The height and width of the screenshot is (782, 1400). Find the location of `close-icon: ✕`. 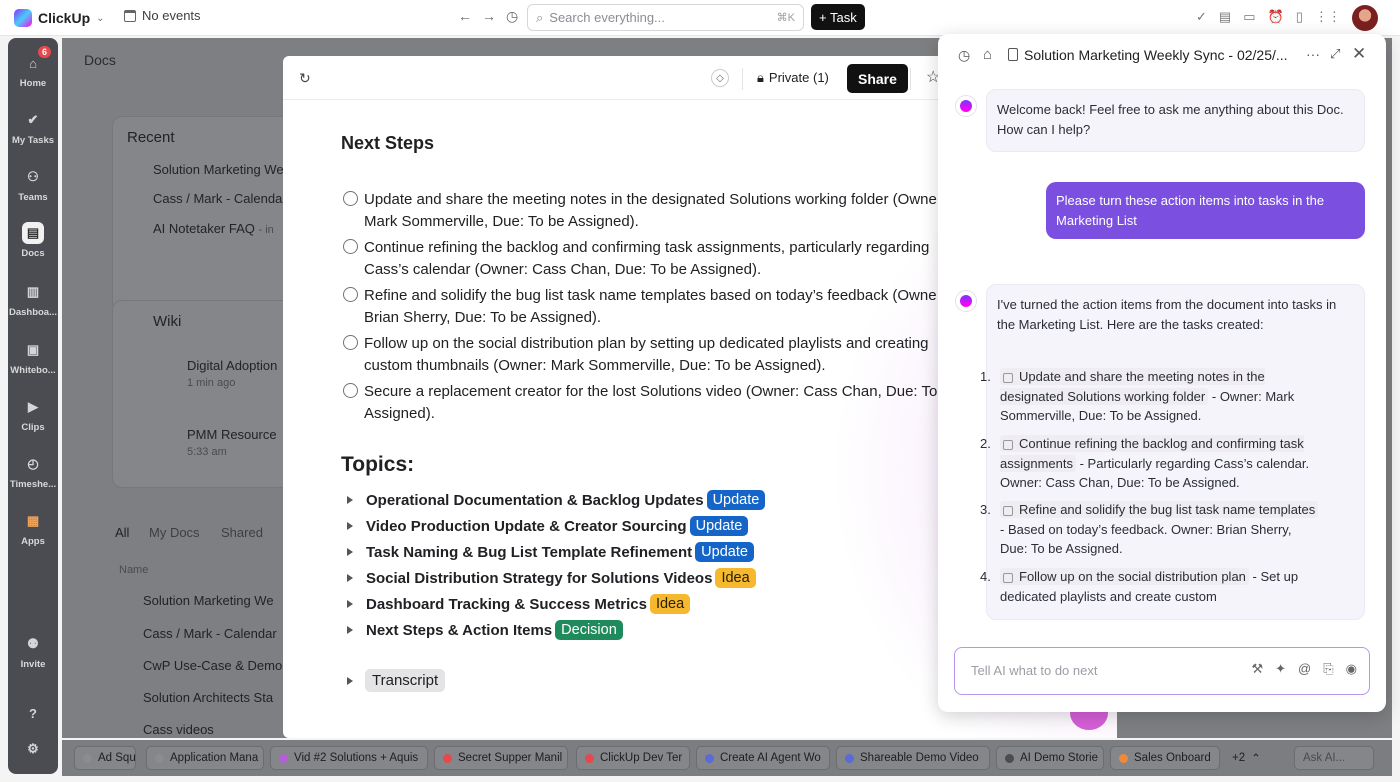

close-icon: ✕ is located at coordinates (1359, 54).